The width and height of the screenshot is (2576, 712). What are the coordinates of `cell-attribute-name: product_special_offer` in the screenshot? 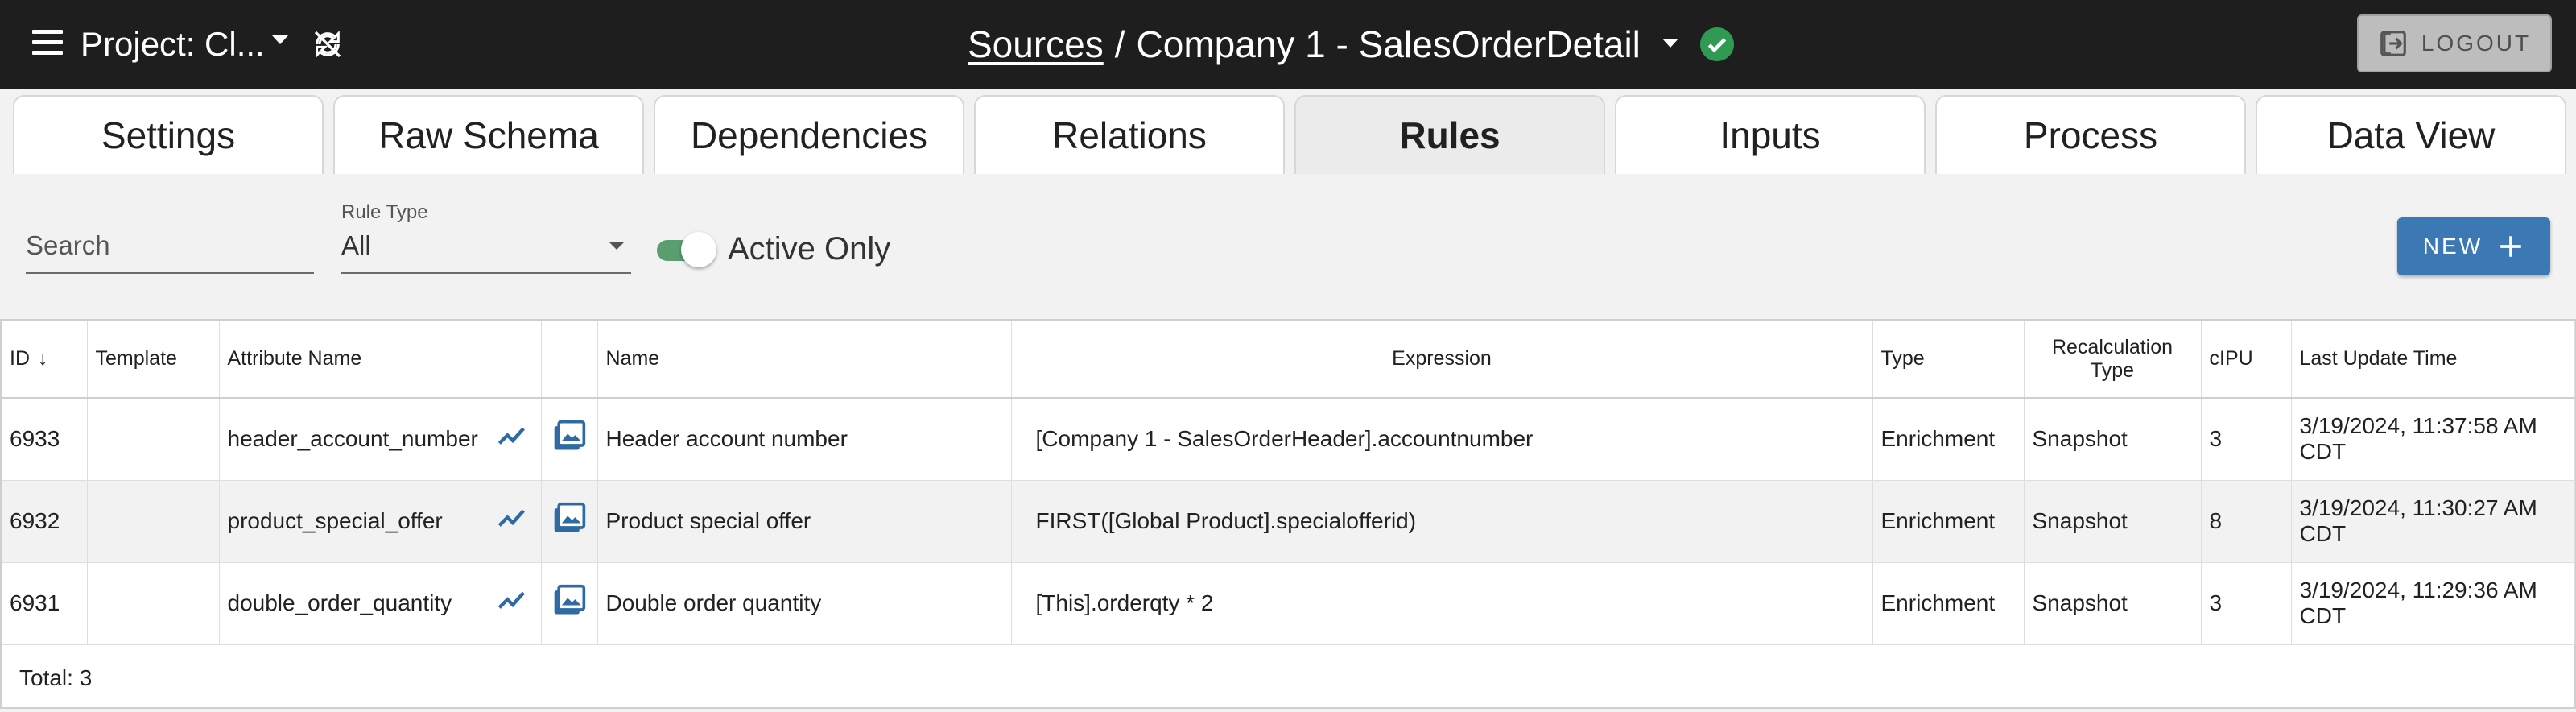 It's located at (352, 521).